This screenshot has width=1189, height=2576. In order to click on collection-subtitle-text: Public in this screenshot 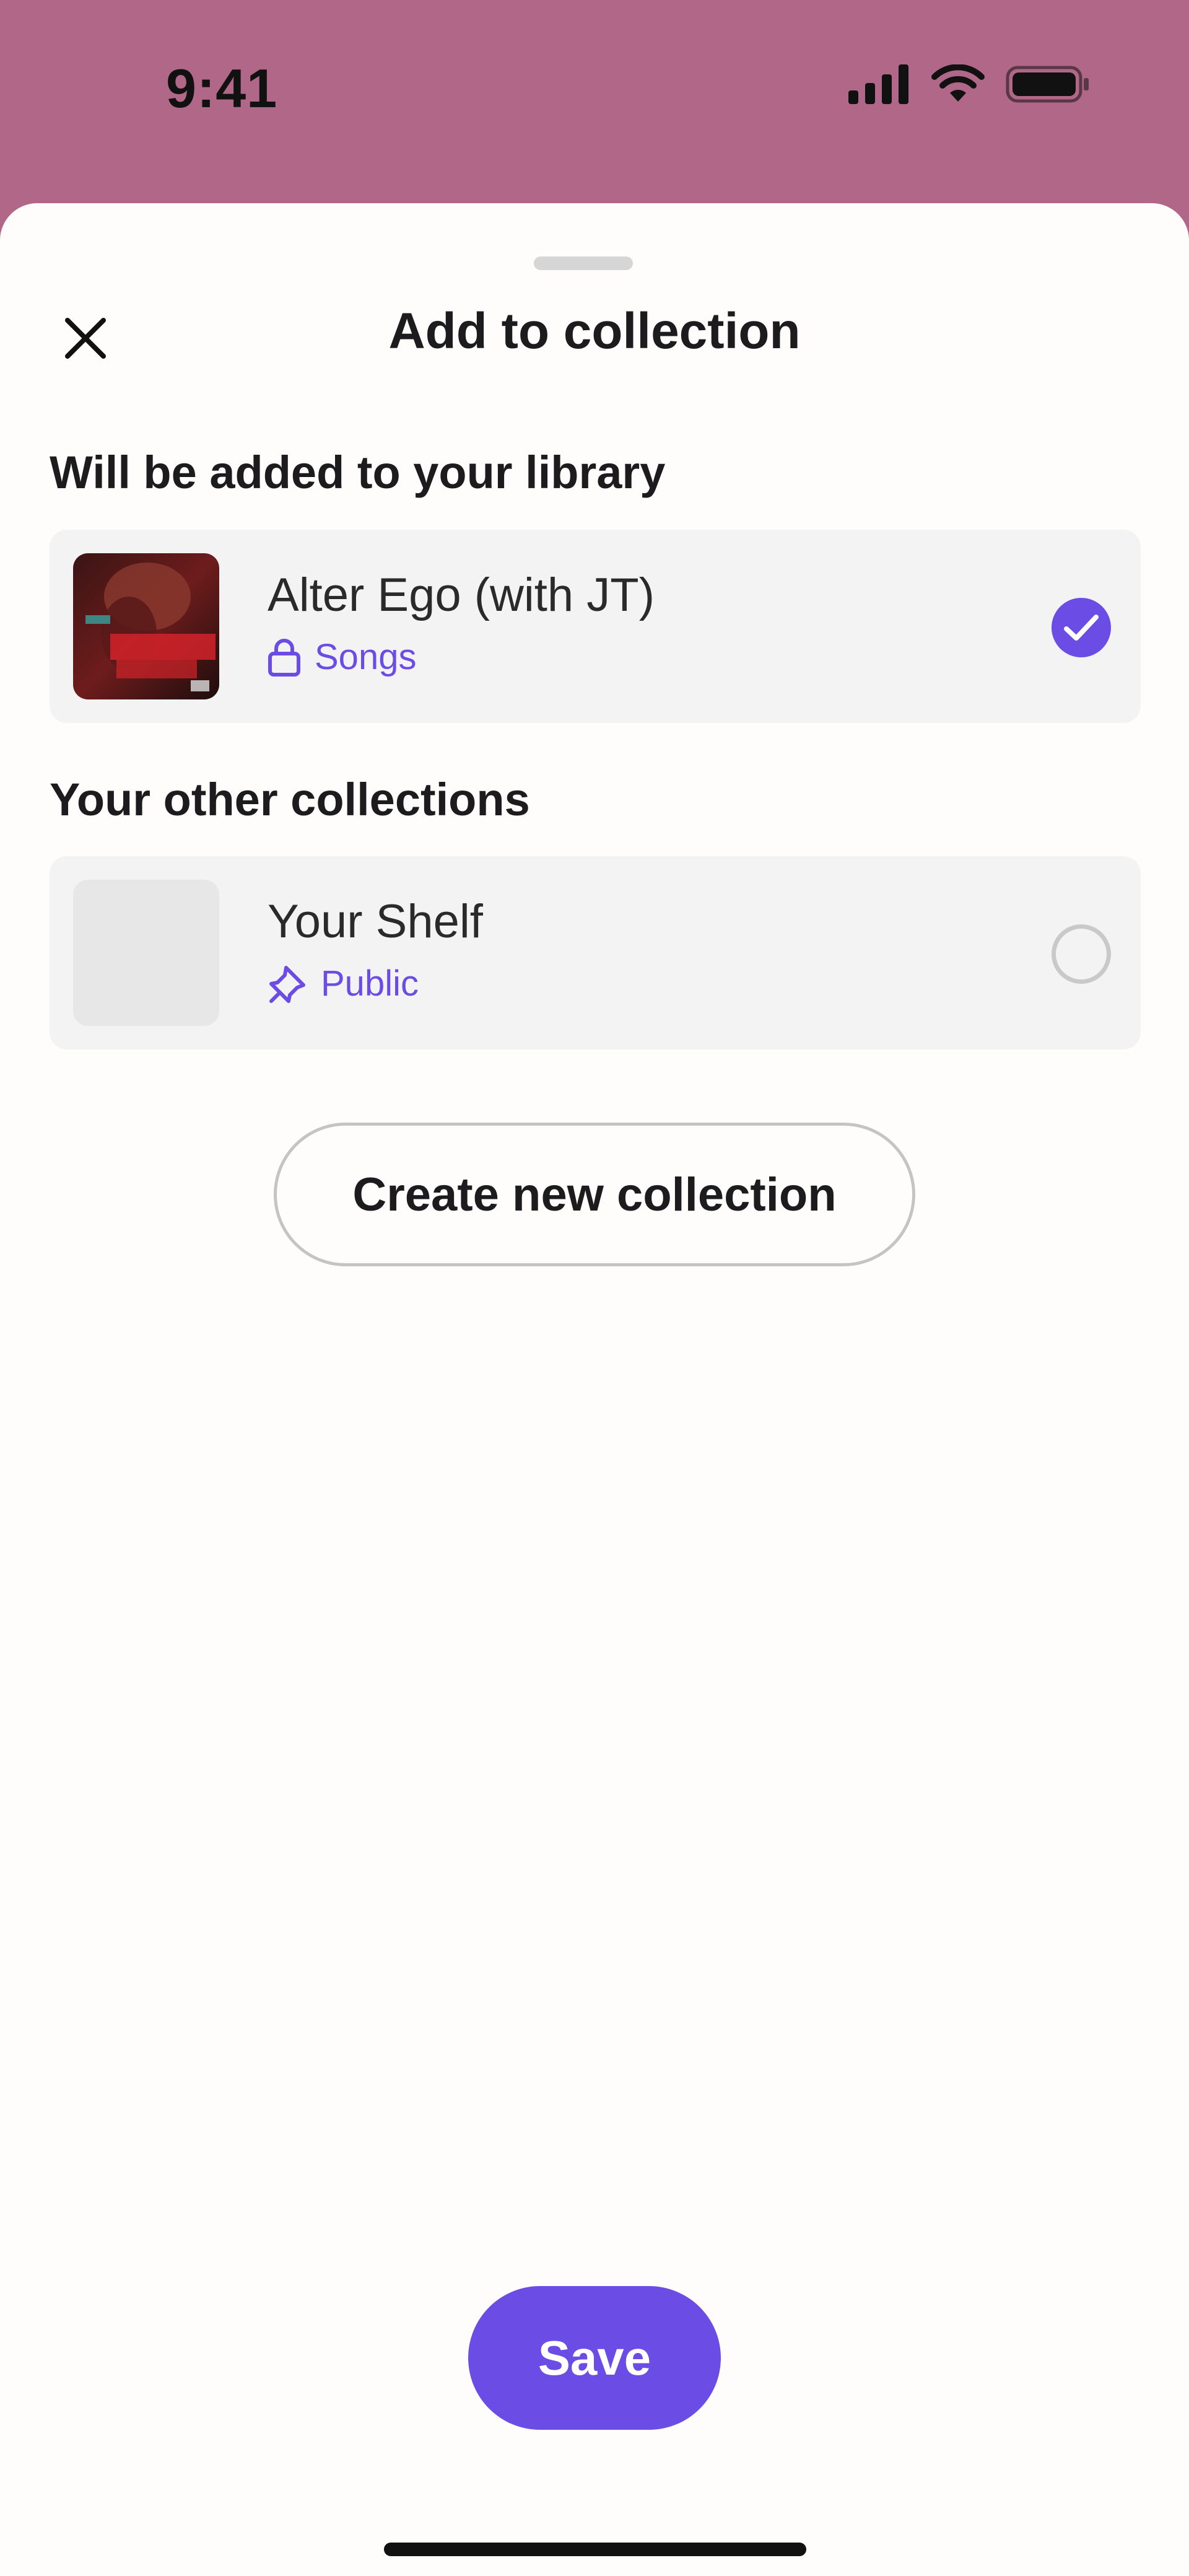, I will do `click(370, 983)`.